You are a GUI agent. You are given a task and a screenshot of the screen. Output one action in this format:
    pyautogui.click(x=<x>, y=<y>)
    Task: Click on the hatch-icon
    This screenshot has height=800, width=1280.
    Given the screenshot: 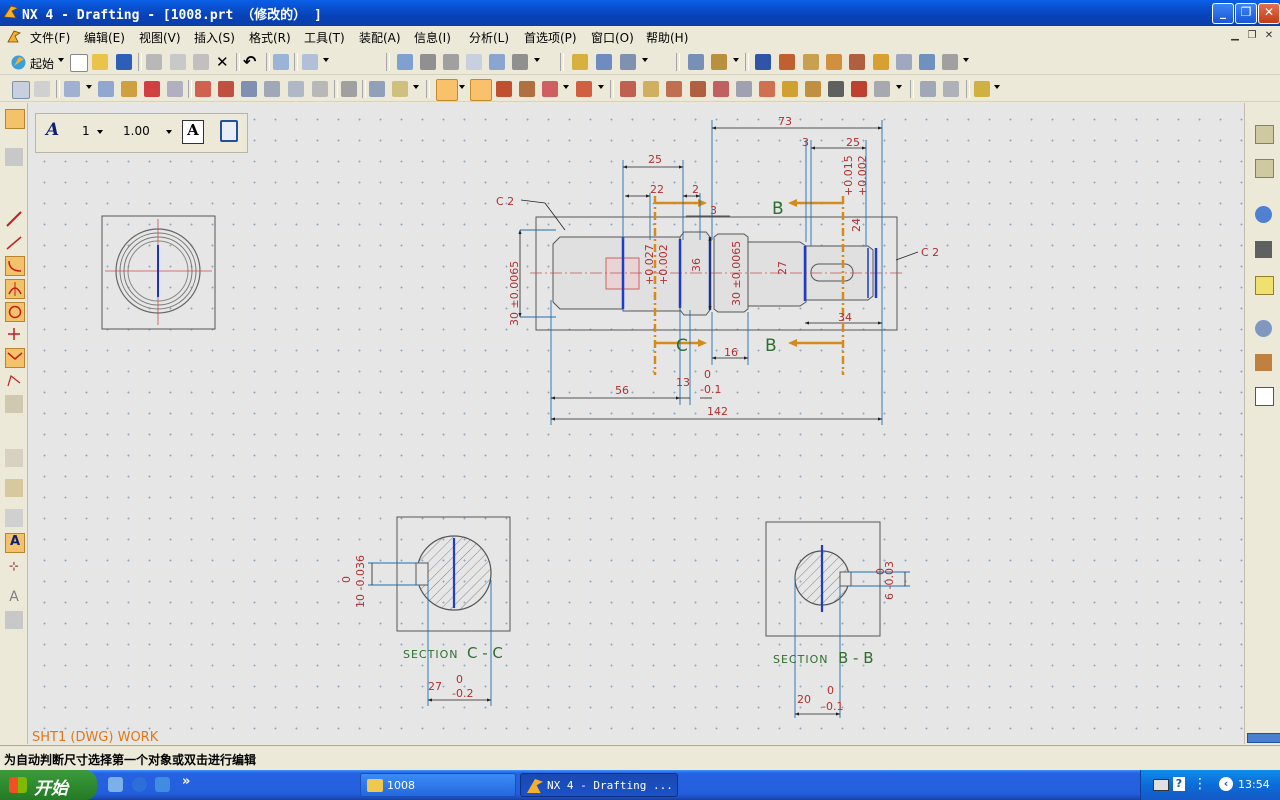 What is the action you would take?
    pyautogui.click(x=881, y=62)
    